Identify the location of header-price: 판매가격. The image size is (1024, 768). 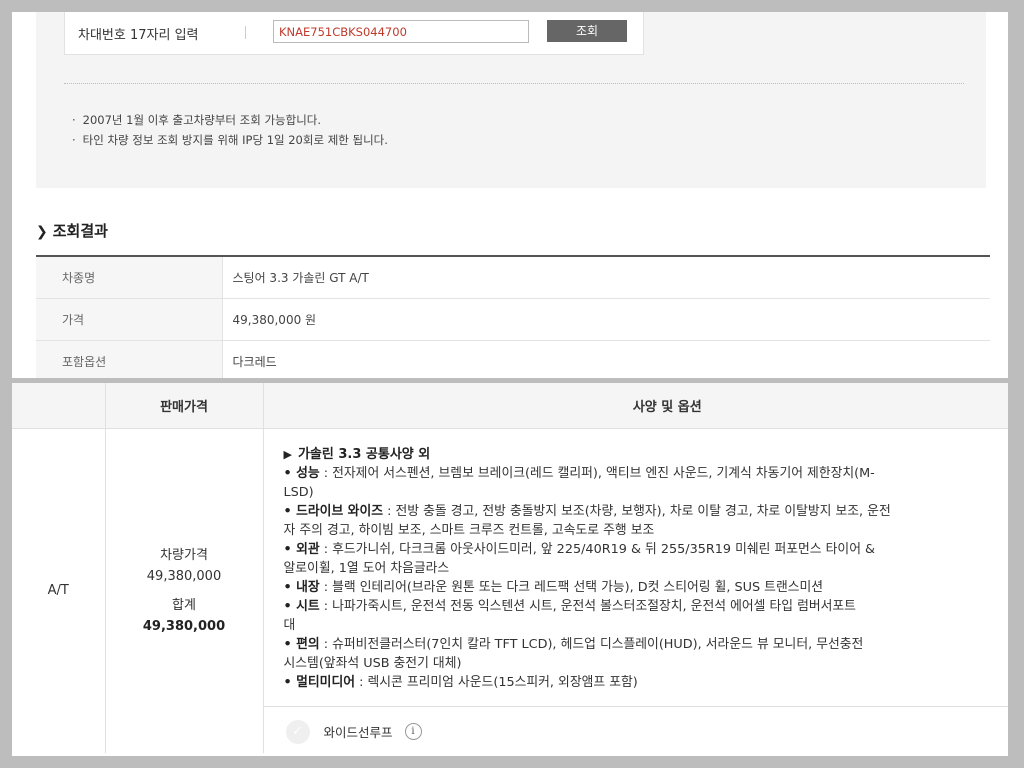
(184, 406).